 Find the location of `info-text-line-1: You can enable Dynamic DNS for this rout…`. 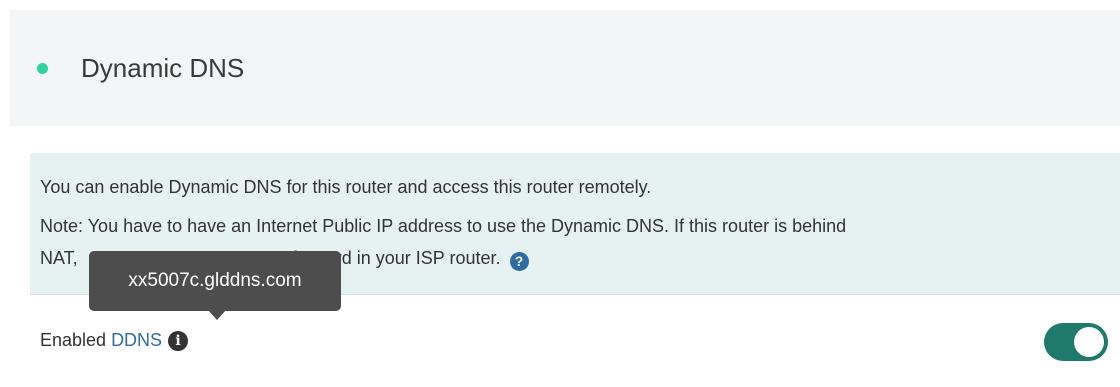

info-text-line-1: You can enable Dynamic DNS for this rout… is located at coordinates (346, 187).